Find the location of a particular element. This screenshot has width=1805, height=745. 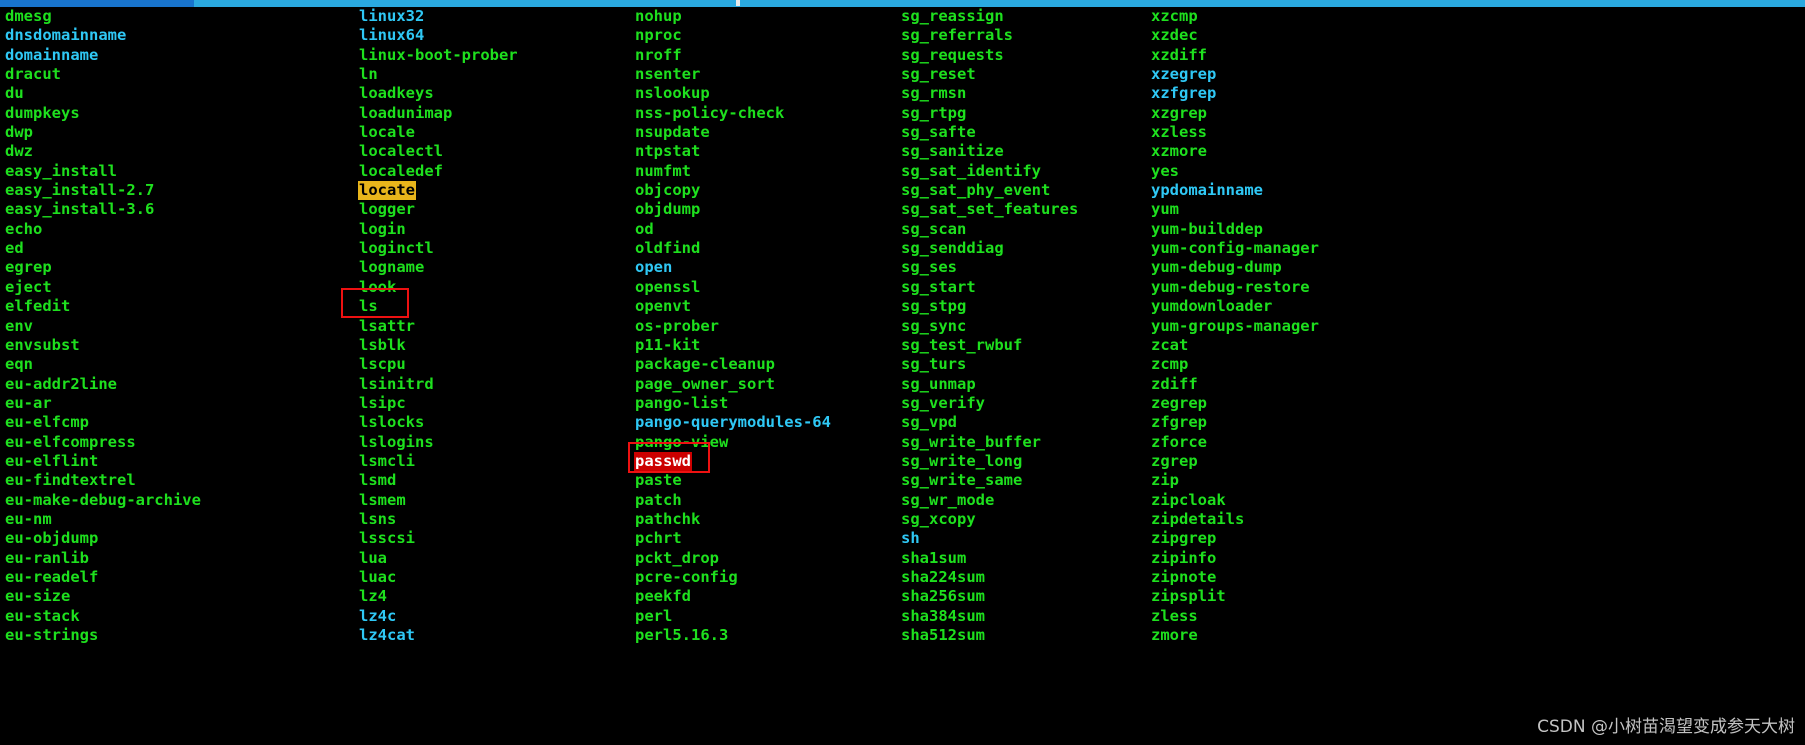

command-entry: openssl is located at coordinates (667, 287).